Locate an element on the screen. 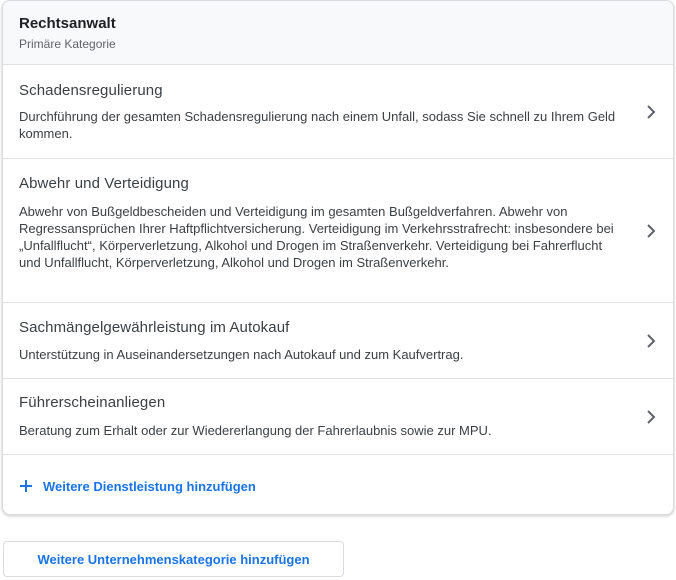 This screenshot has height=580, width=676. add-category-button: Weitere Unternehmenskategorie hinzufügen is located at coordinates (173, 559).